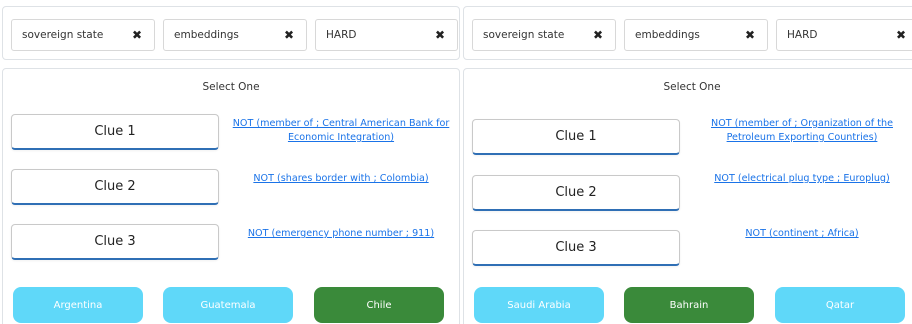  I want to click on answer-button: Guatemala, so click(228, 305).